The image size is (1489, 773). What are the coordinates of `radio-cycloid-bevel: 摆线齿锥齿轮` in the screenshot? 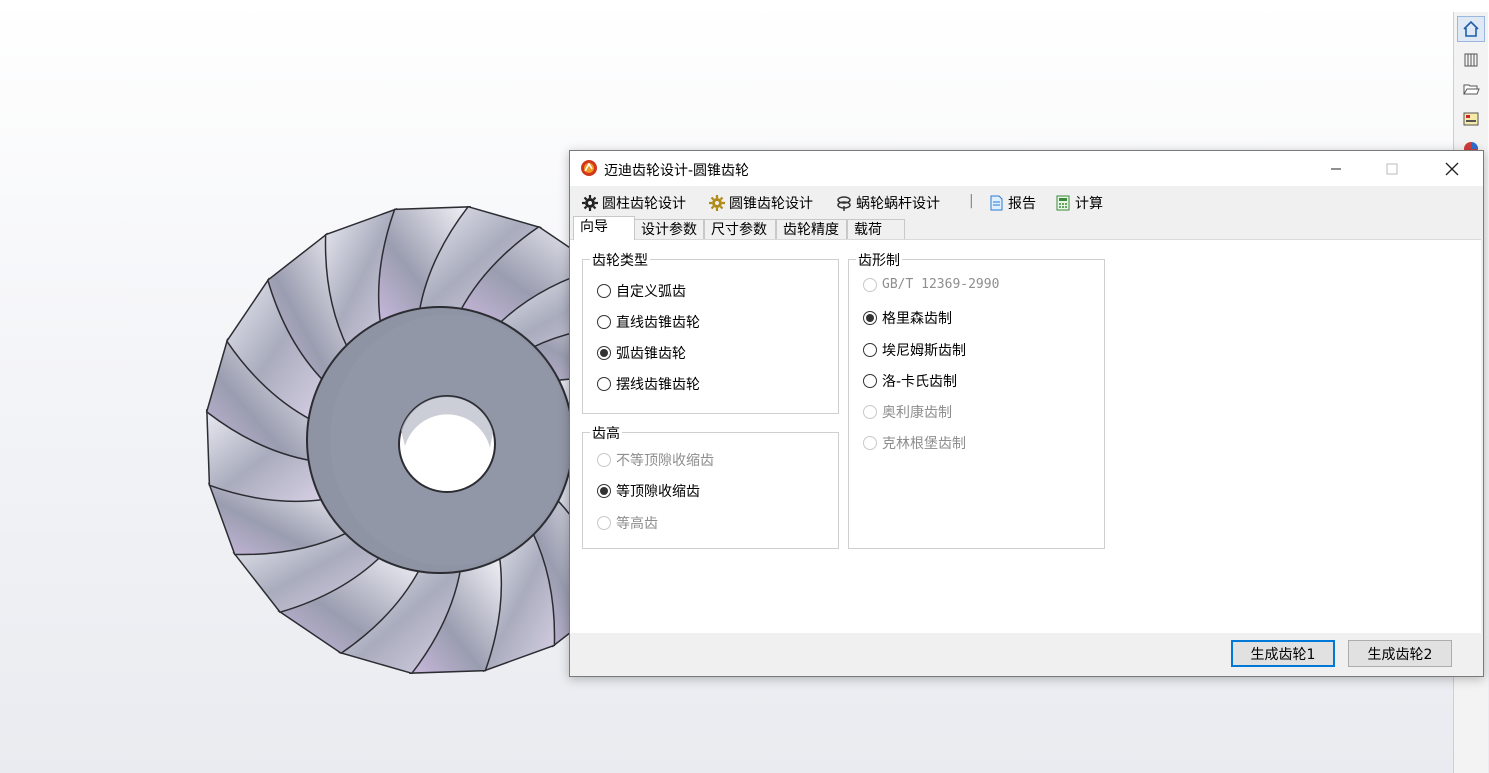 It's located at (648, 384).